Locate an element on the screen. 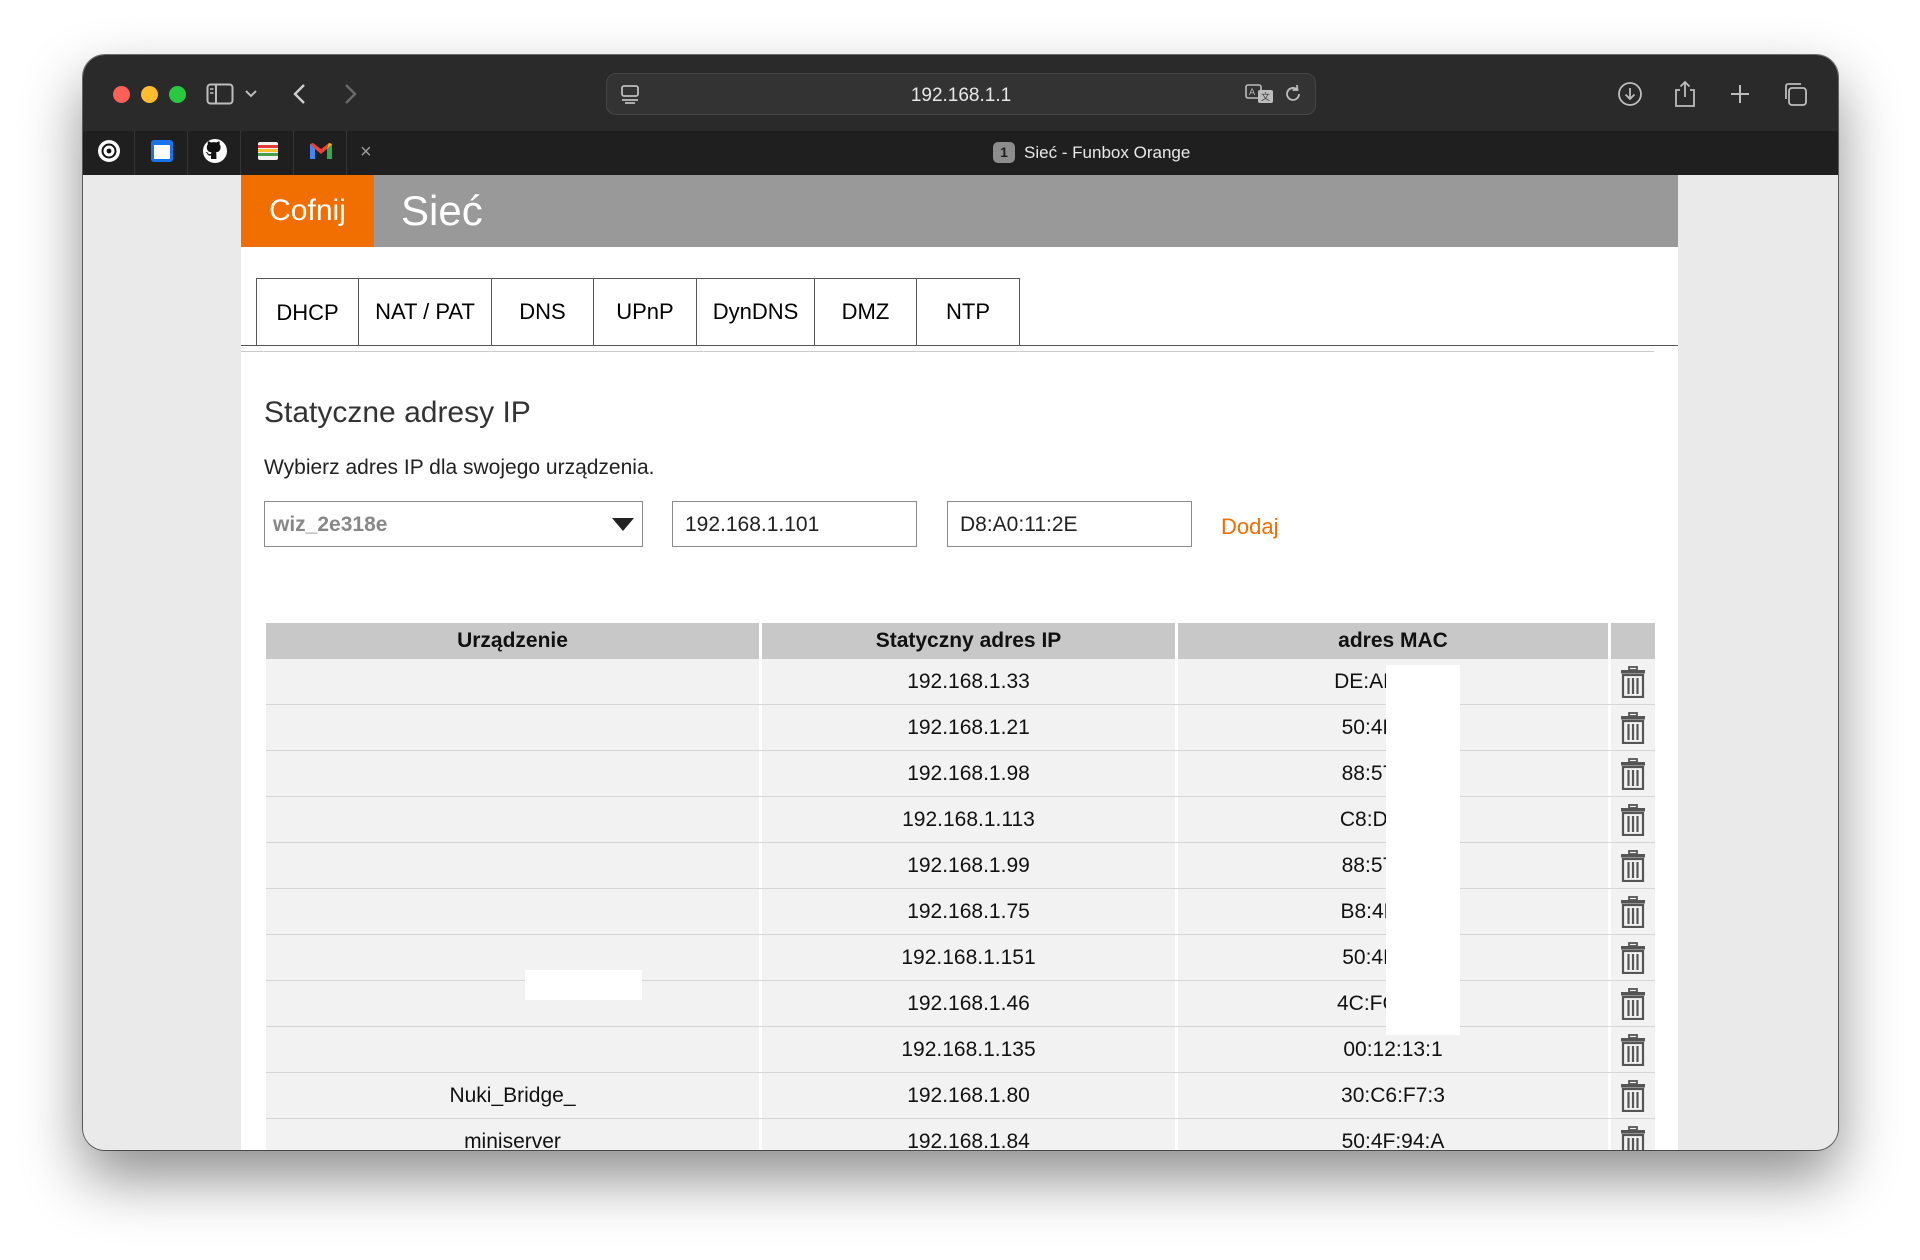  tab-dmz: DMZ is located at coordinates (866, 312).